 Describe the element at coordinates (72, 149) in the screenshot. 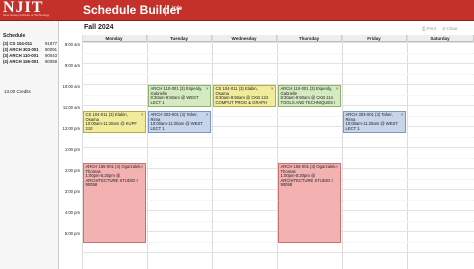

I see `time-label: 1:00 pm` at that location.